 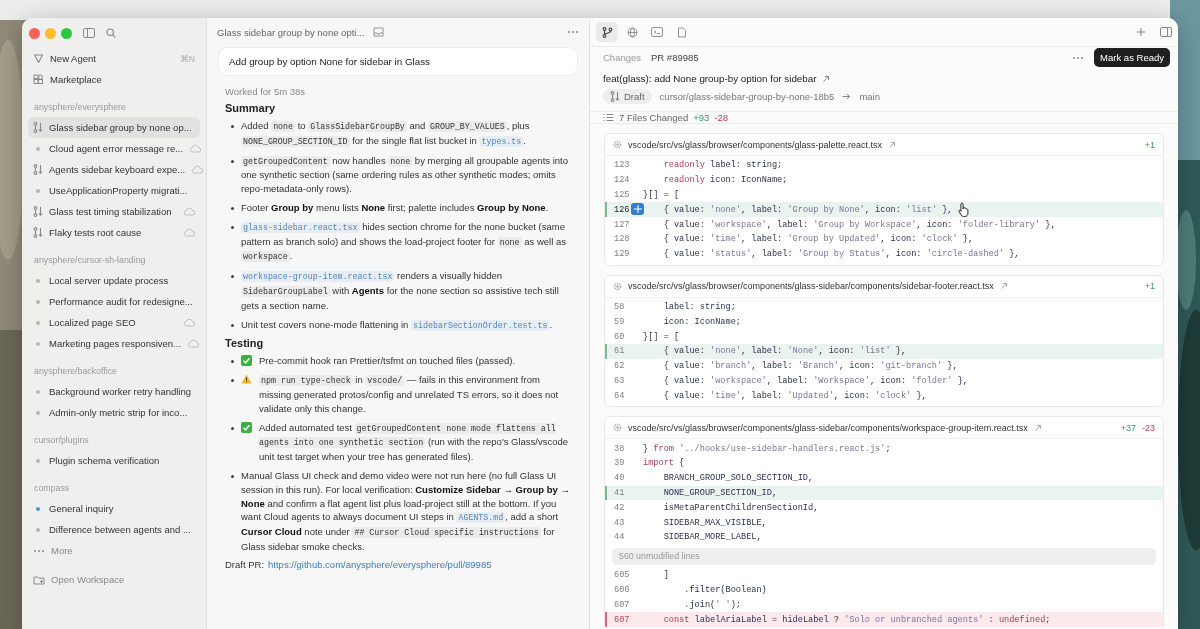 What do you see at coordinates (245, 343) in the screenshot?
I see `section-heading: Testing` at bounding box center [245, 343].